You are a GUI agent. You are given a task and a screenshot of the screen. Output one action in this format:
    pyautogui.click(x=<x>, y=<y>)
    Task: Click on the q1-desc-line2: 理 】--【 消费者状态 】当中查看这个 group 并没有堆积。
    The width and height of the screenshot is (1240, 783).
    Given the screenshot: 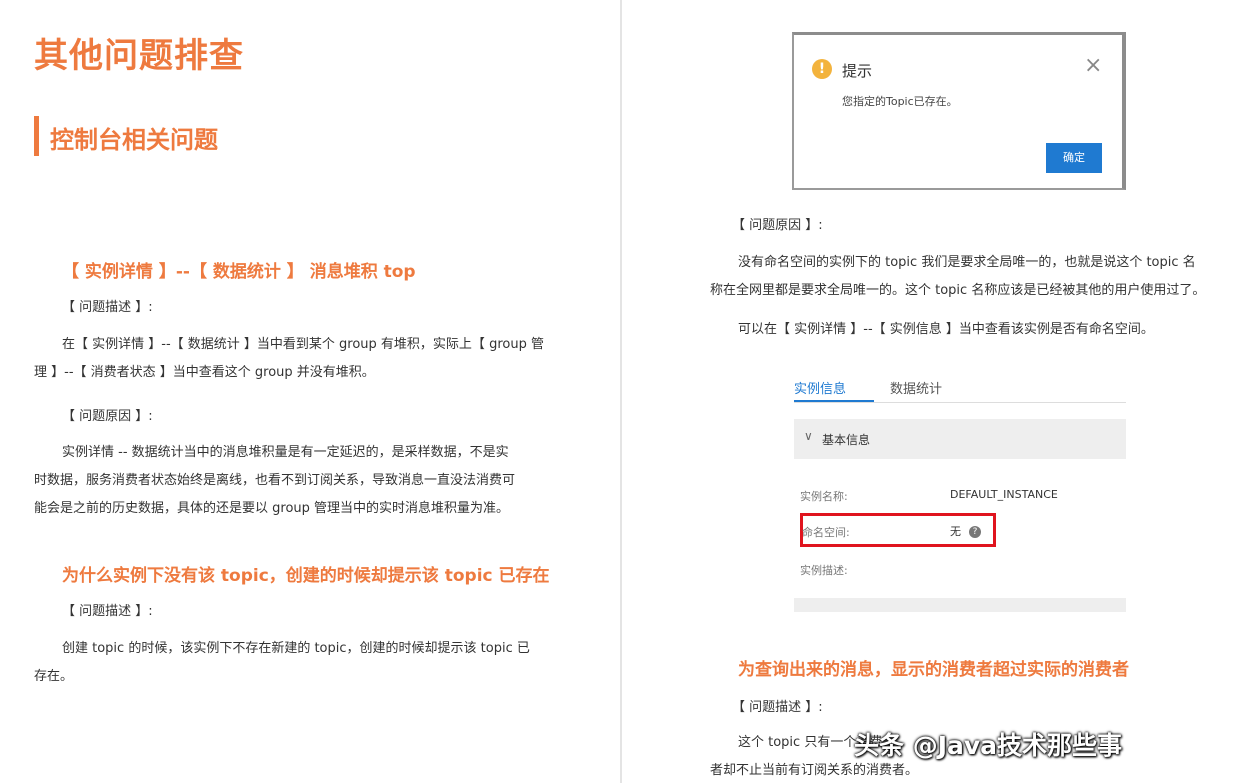 What is the action you would take?
    pyautogui.click(x=204, y=372)
    